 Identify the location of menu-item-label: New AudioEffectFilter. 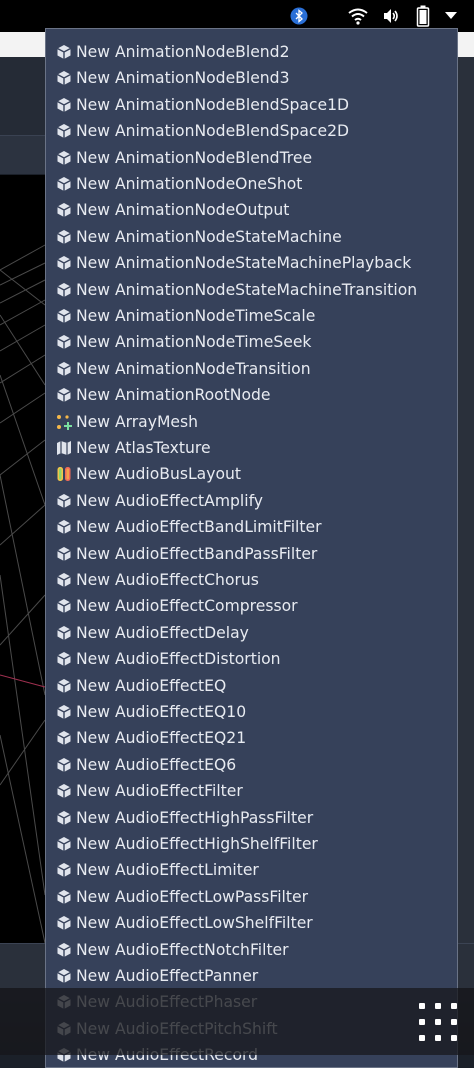
(159, 791).